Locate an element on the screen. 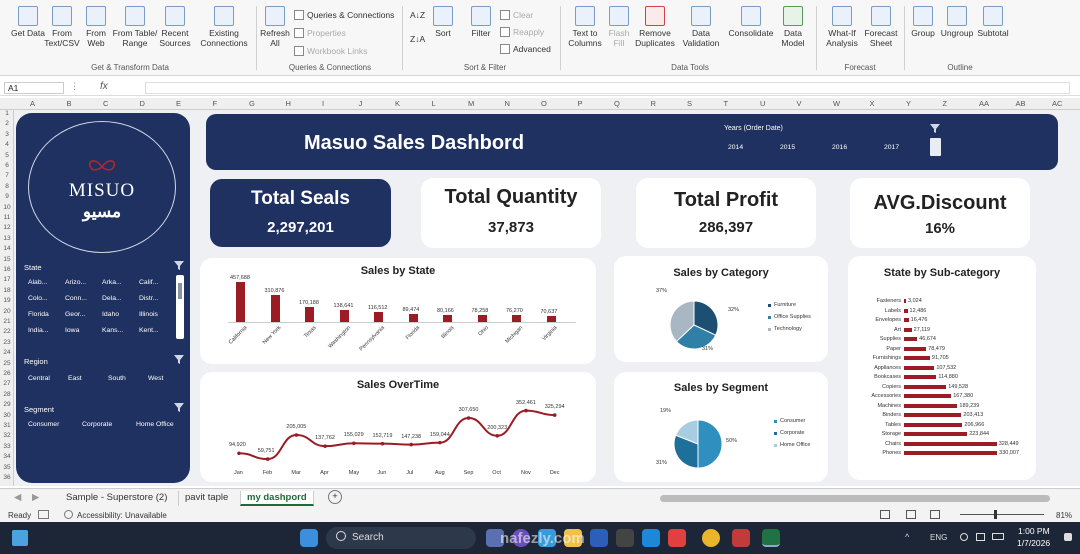  tab-sample-superstore: Sample - Superstore (2) is located at coordinates (116, 498).